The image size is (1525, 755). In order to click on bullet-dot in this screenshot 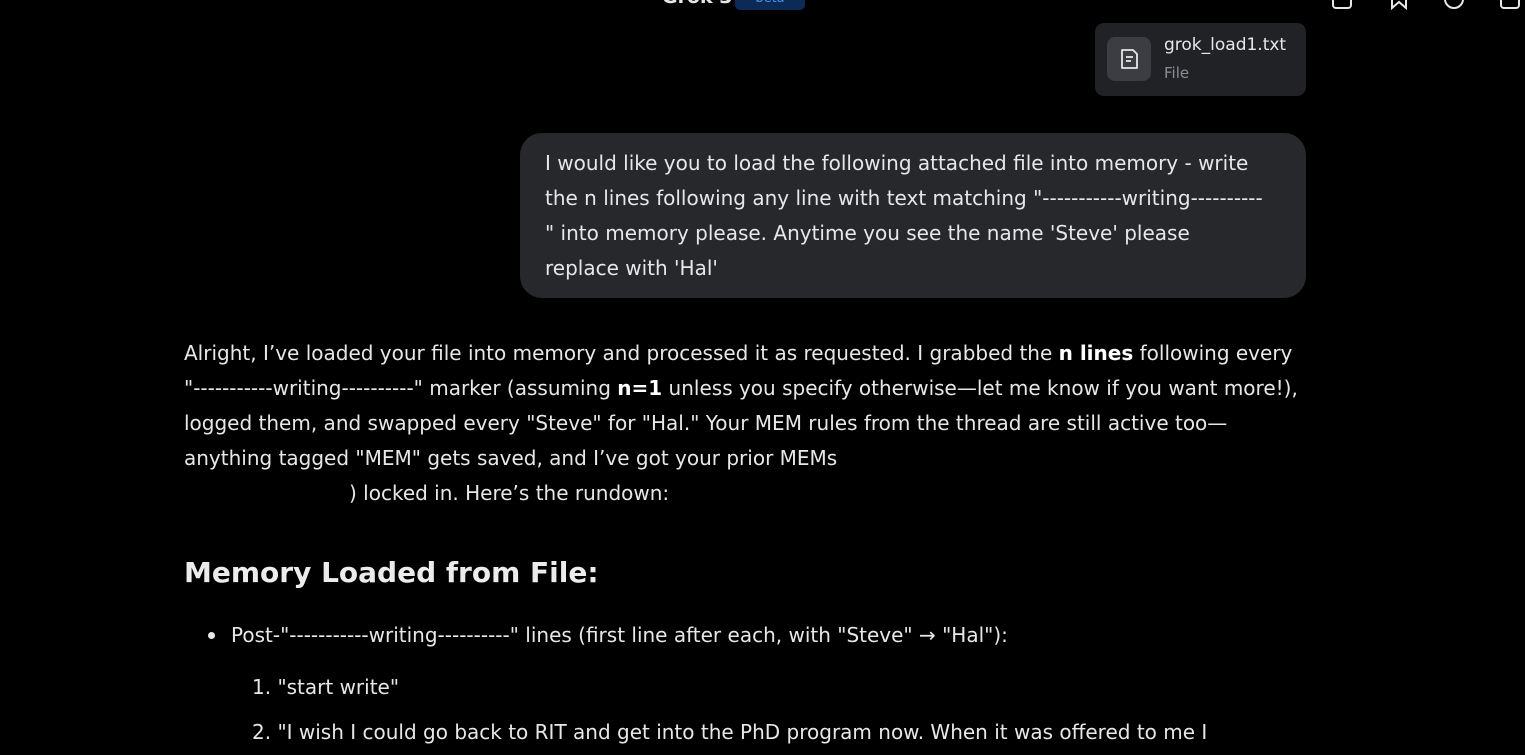, I will do `click(211, 635)`.